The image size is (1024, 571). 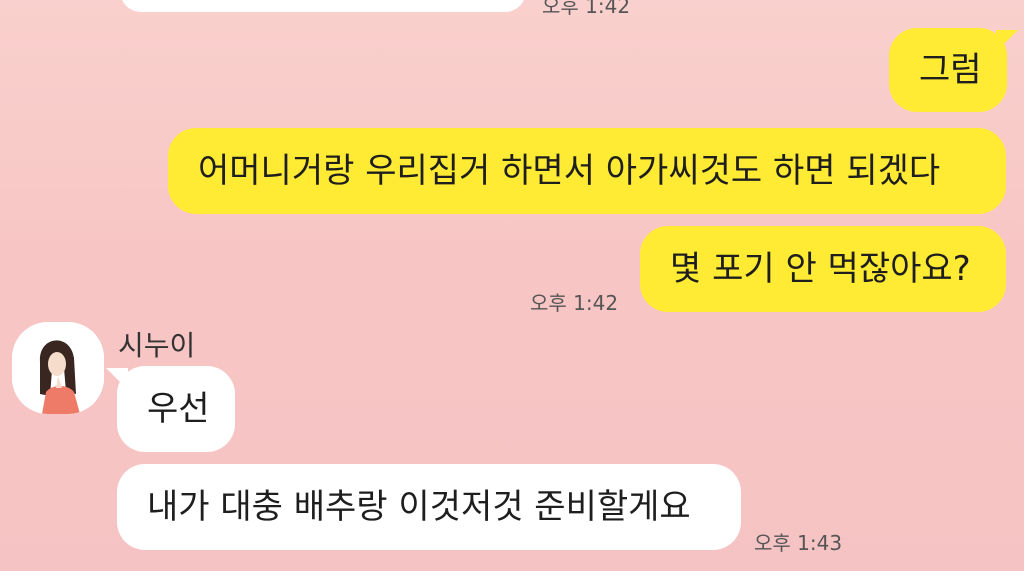 What do you see at coordinates (157, 345) in the screenshot?
I see `sender-name: 시누이` at bounding box center [157, 345].